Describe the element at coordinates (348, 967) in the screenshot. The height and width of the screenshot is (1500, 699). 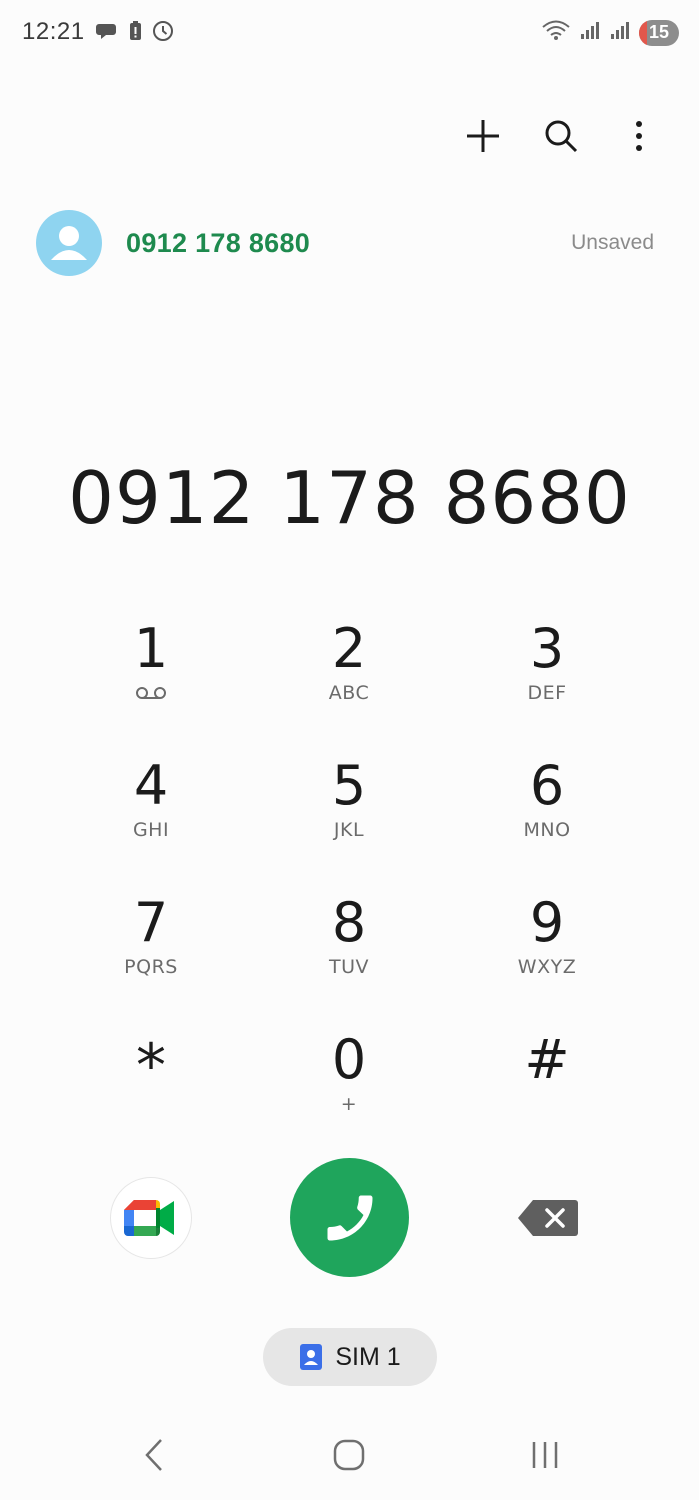
I see `key-letters: TUV` at that location.